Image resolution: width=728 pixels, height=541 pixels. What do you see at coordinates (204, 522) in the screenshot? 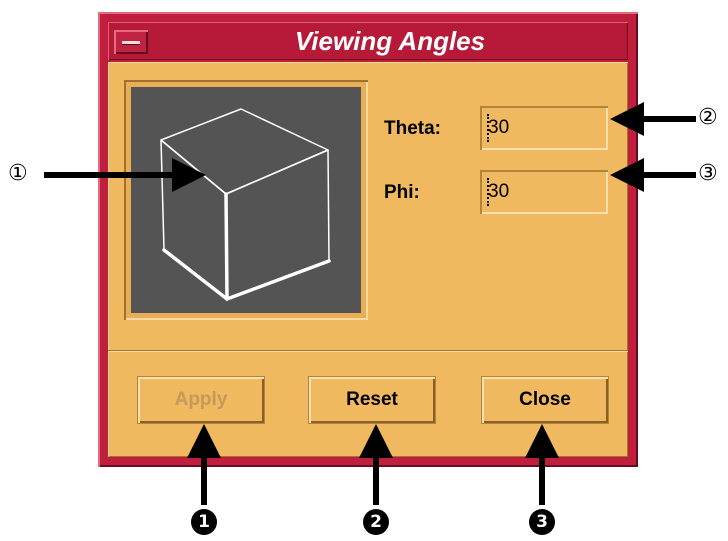
I see `callout-apply: 1` at bounding box center [204, 522].